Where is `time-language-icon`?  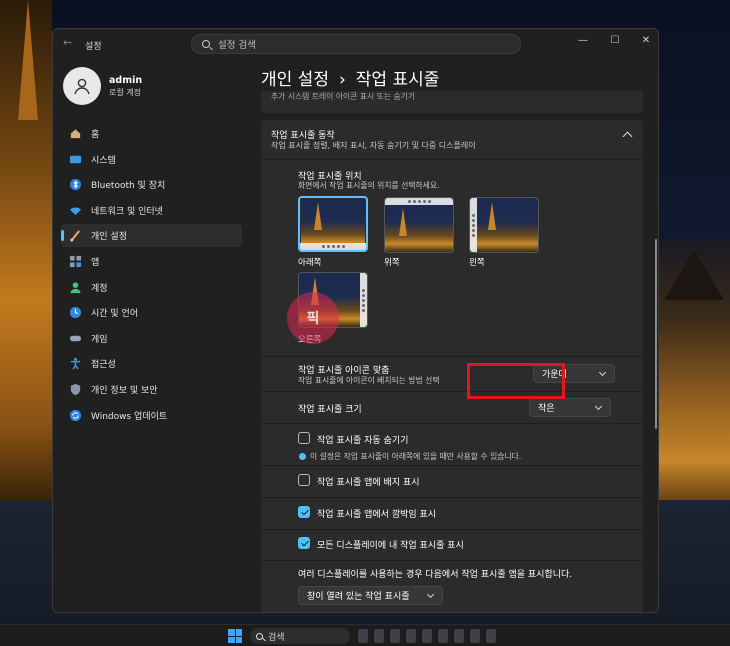
time-language-icon is located at coordinates (75, 313).